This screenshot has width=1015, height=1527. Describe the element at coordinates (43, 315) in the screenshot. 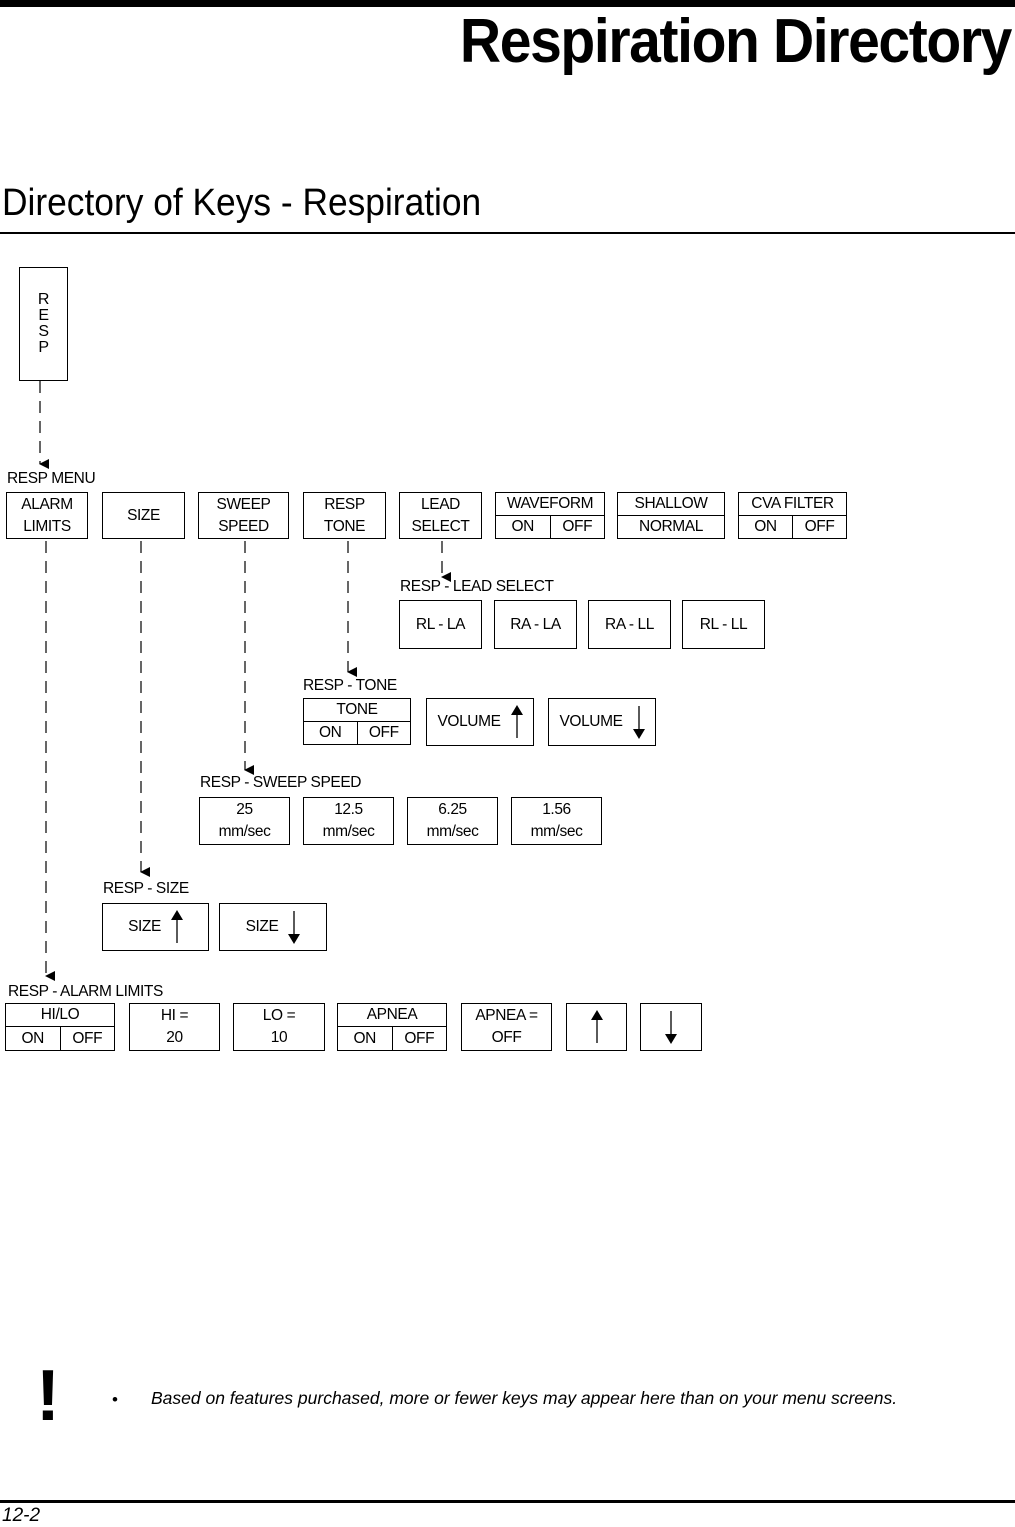

I see `resp-letter: E` at that location.